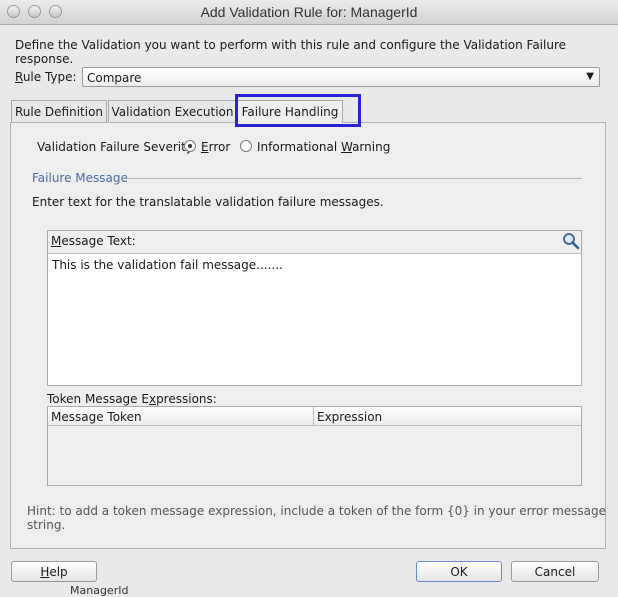 The image size is (618, 597). Describe the element at coordinates (341, 77) in the screenshot. I see `rule-type-select: Compare ▼` at that location.